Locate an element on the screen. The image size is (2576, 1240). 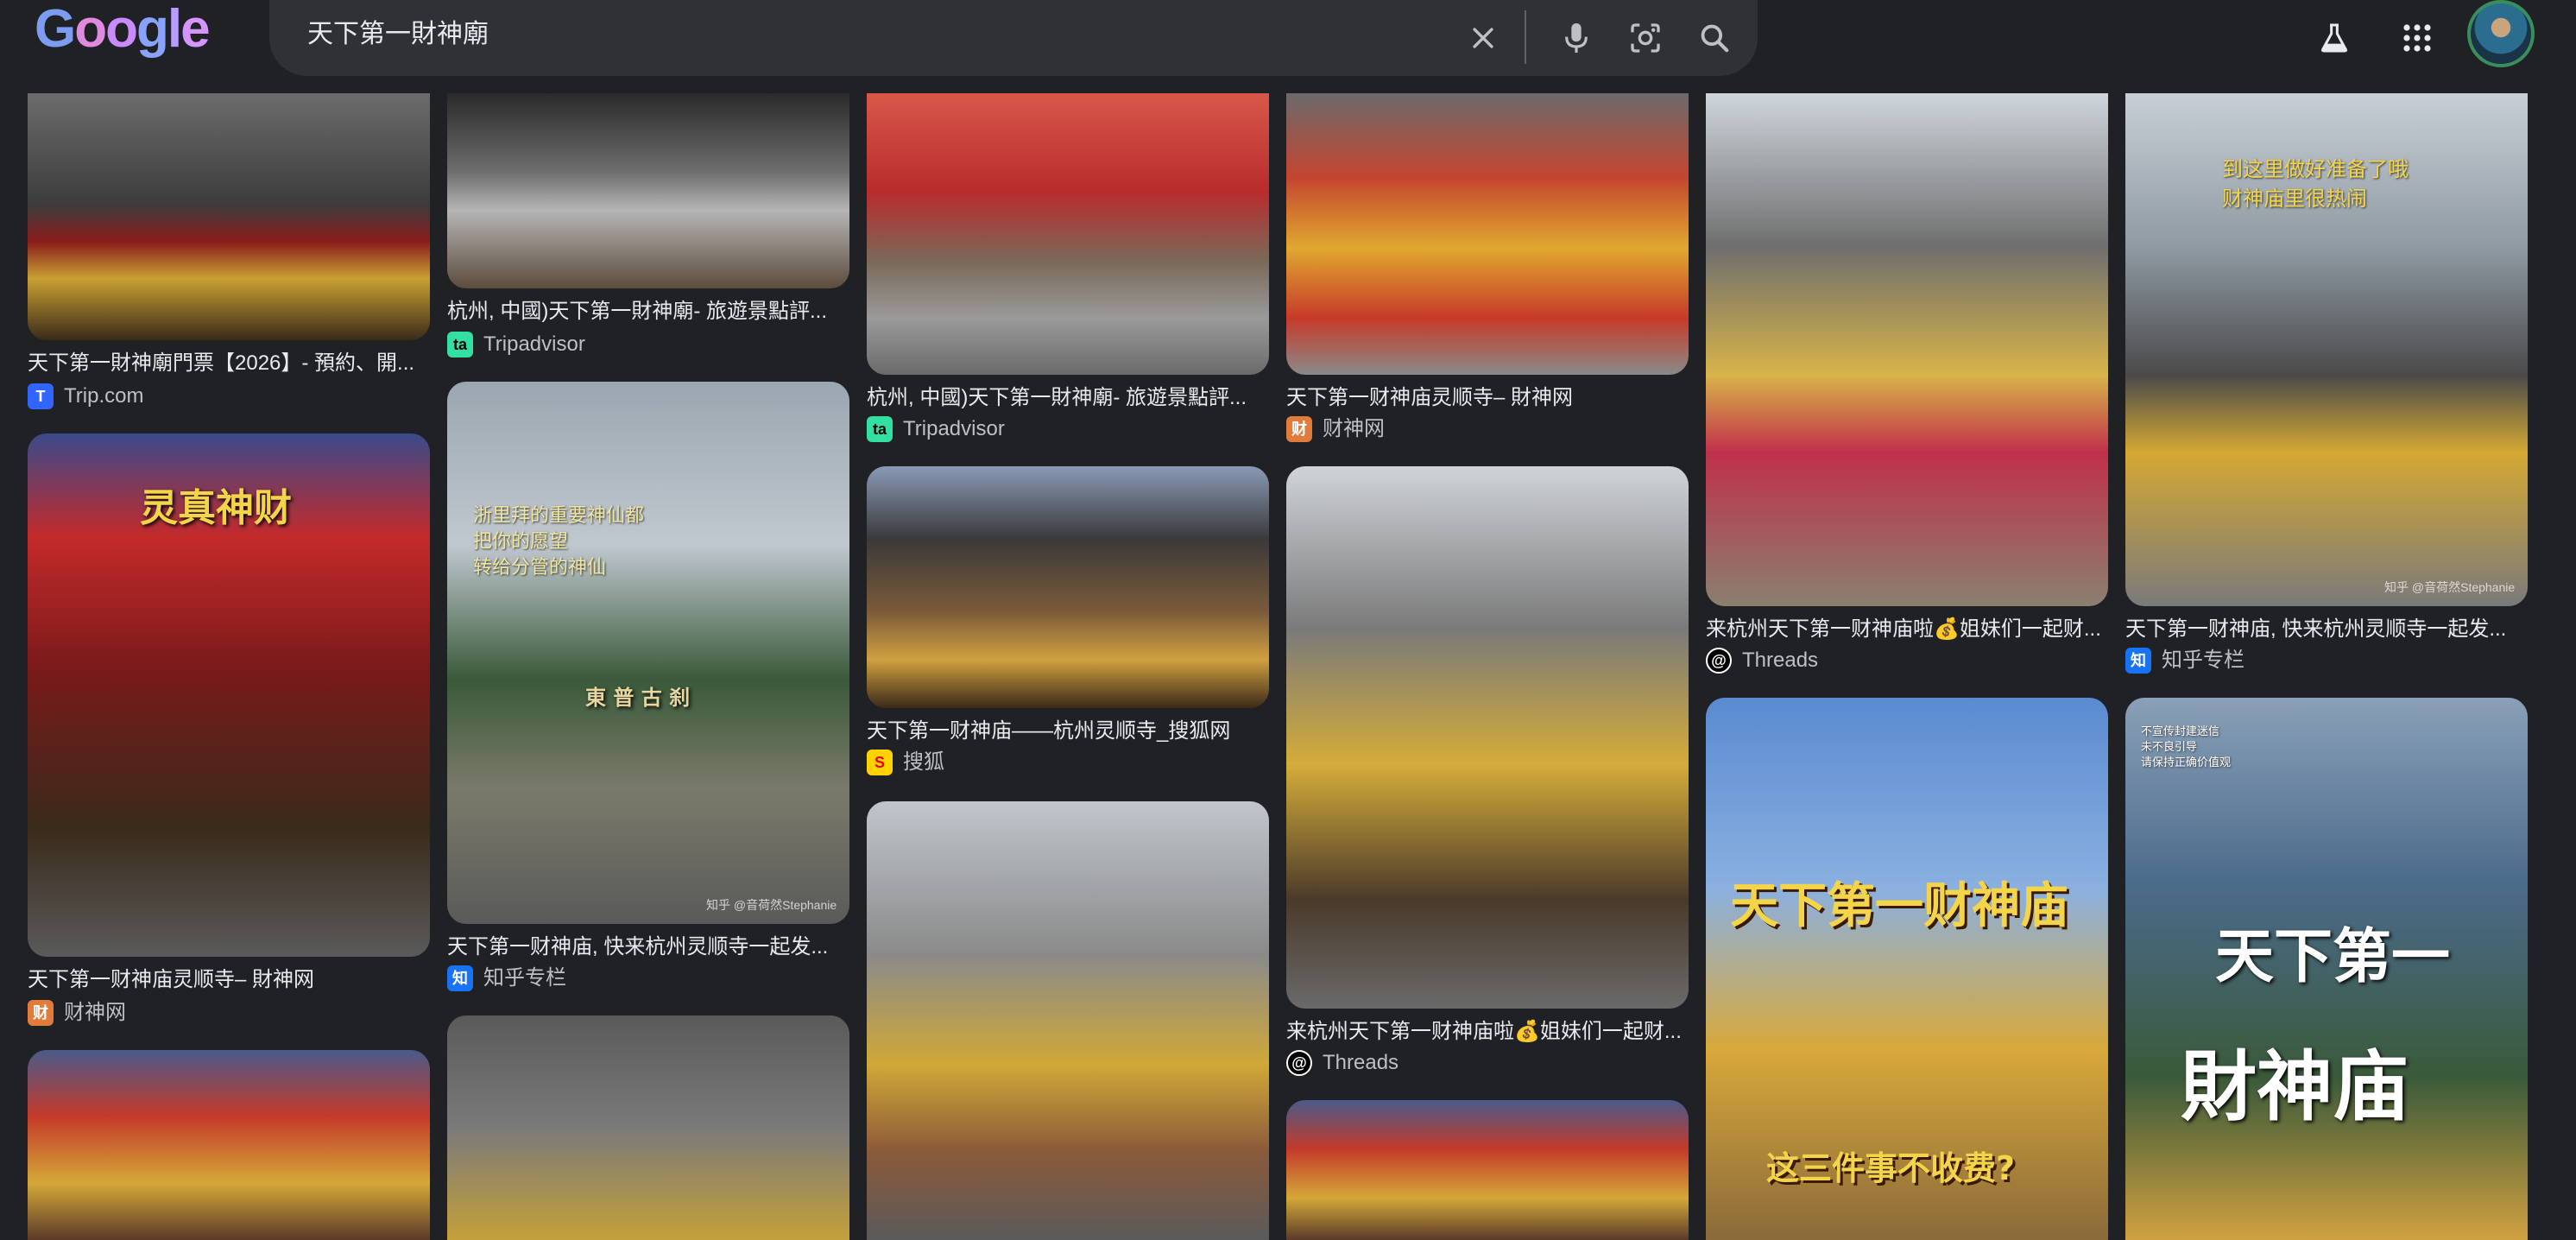
flask-icon is located at coordinates (2334, 38).